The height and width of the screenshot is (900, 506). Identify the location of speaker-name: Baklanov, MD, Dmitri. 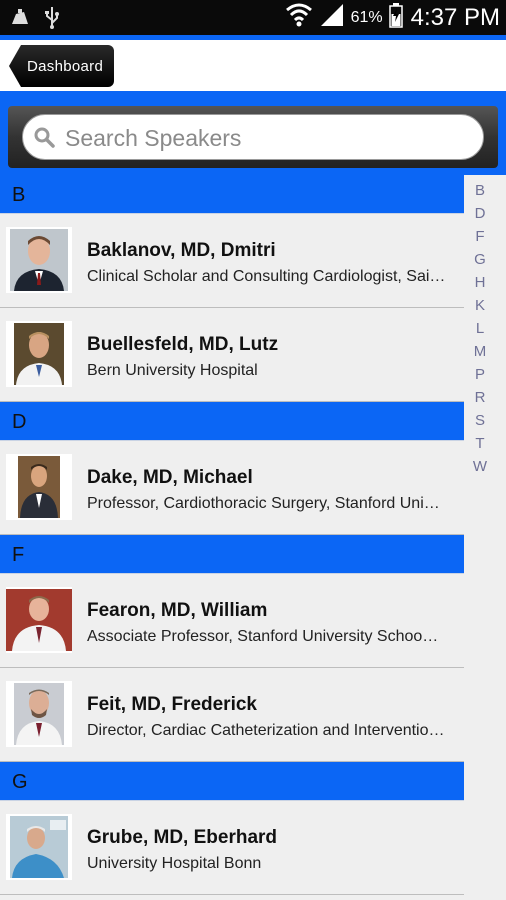
(181, 250).